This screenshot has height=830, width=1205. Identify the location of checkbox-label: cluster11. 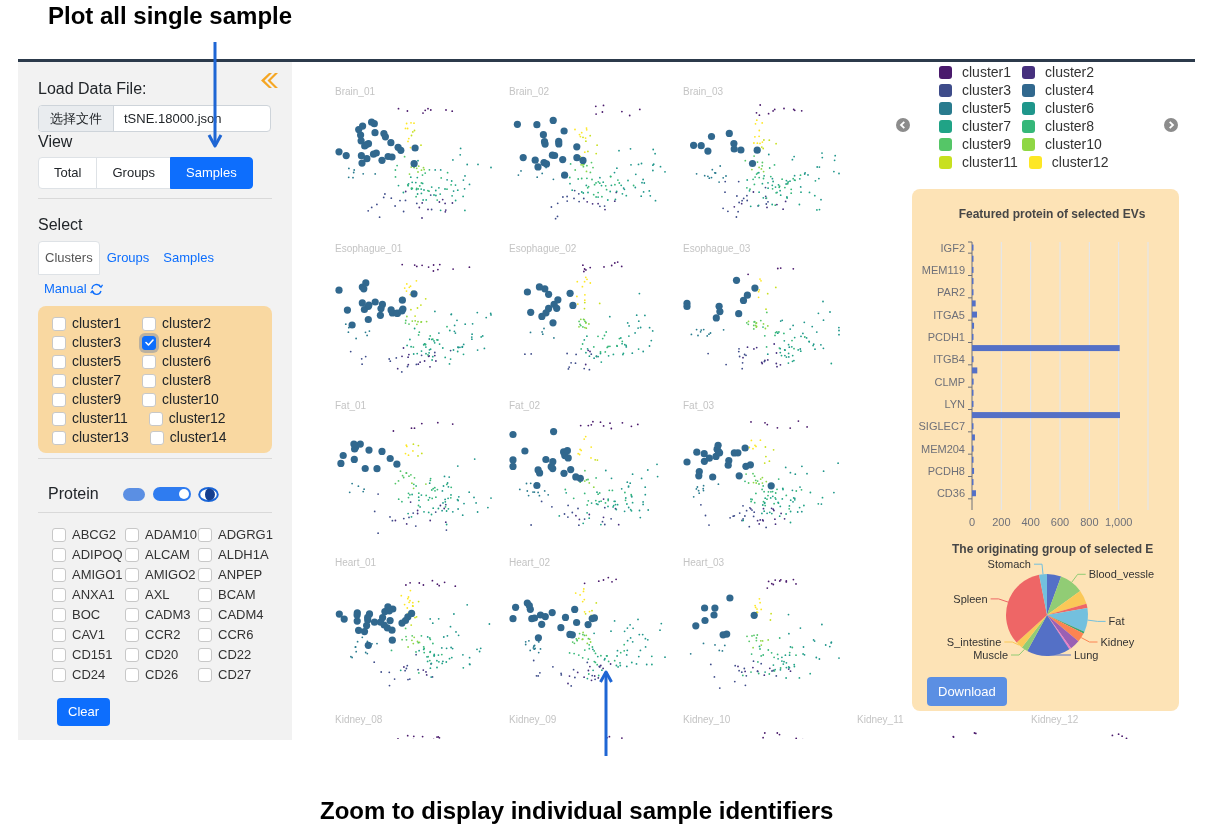
(100, 418).